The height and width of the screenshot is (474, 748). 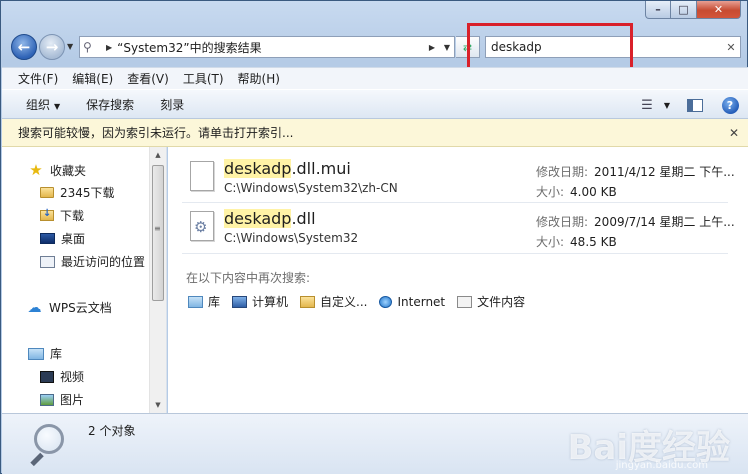 What do you see at coordinates (259, 78) in the screenshot?
I see `menu-help: 帮助(H)` at bounding box center [259, 78].